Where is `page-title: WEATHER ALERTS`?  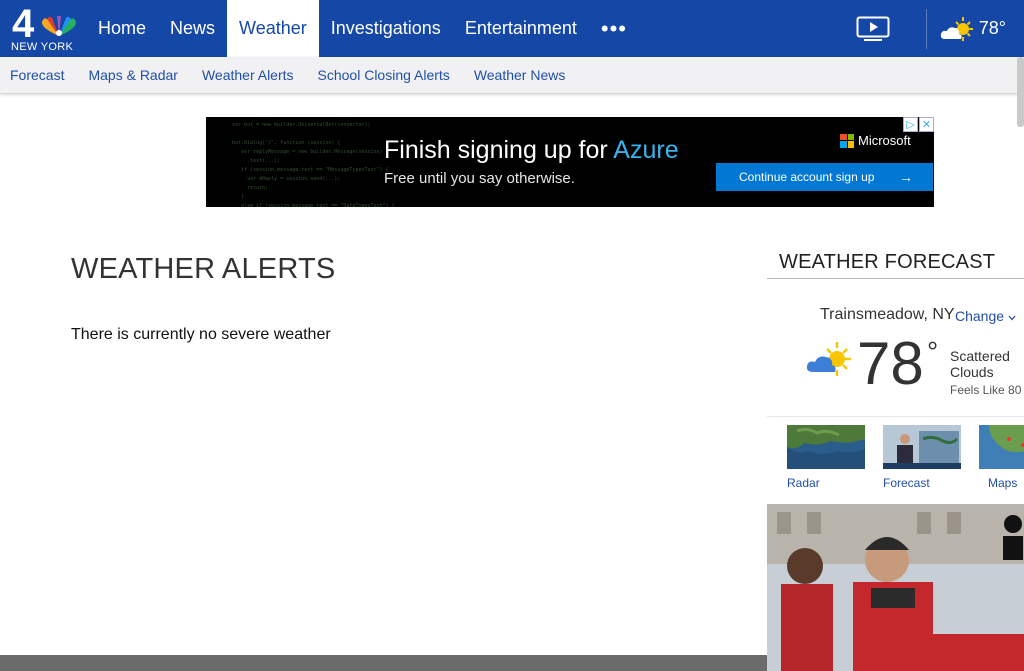
page-title: WEATHER ALERTS is located at coordinates (203, 269).